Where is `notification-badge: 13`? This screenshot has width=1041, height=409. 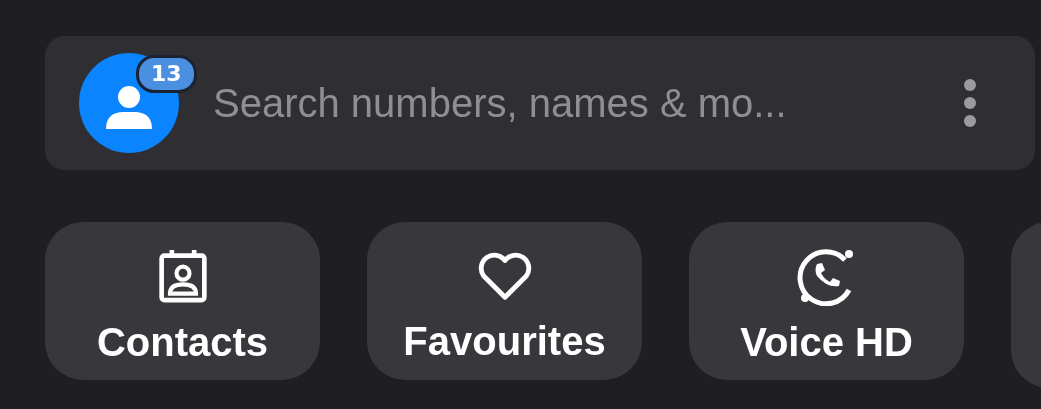
notification-badge: 13 is located at coordinates (166, 74).